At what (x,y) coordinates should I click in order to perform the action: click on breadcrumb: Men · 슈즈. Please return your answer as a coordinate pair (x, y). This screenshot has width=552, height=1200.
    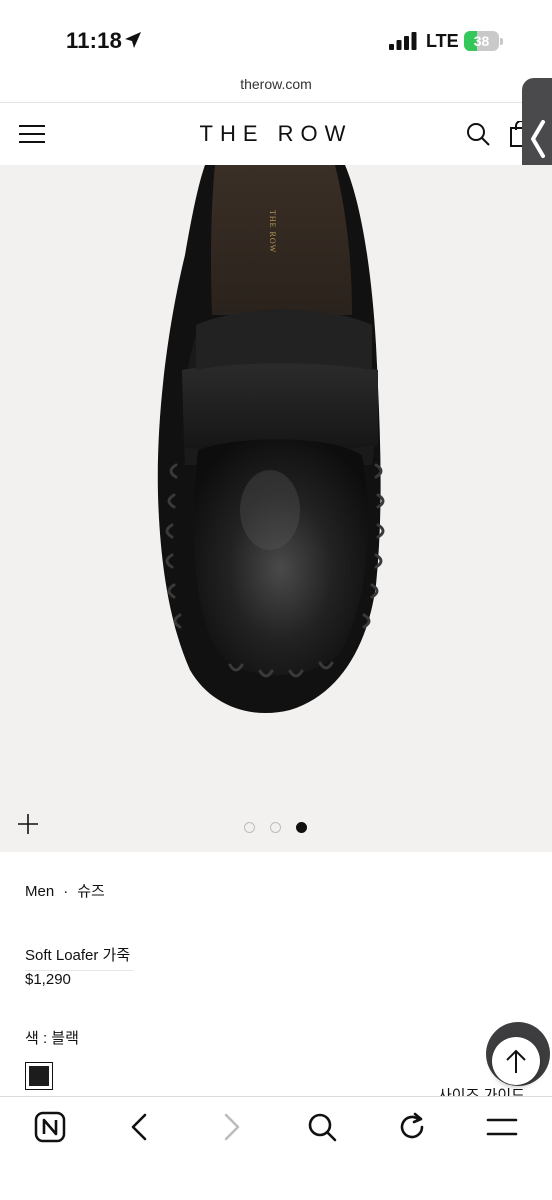
    Looking at the image, I should click on (65, 890).